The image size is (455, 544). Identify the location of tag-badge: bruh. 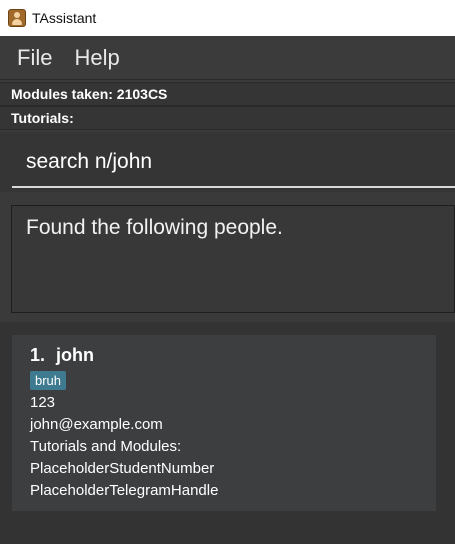
(48, 380).